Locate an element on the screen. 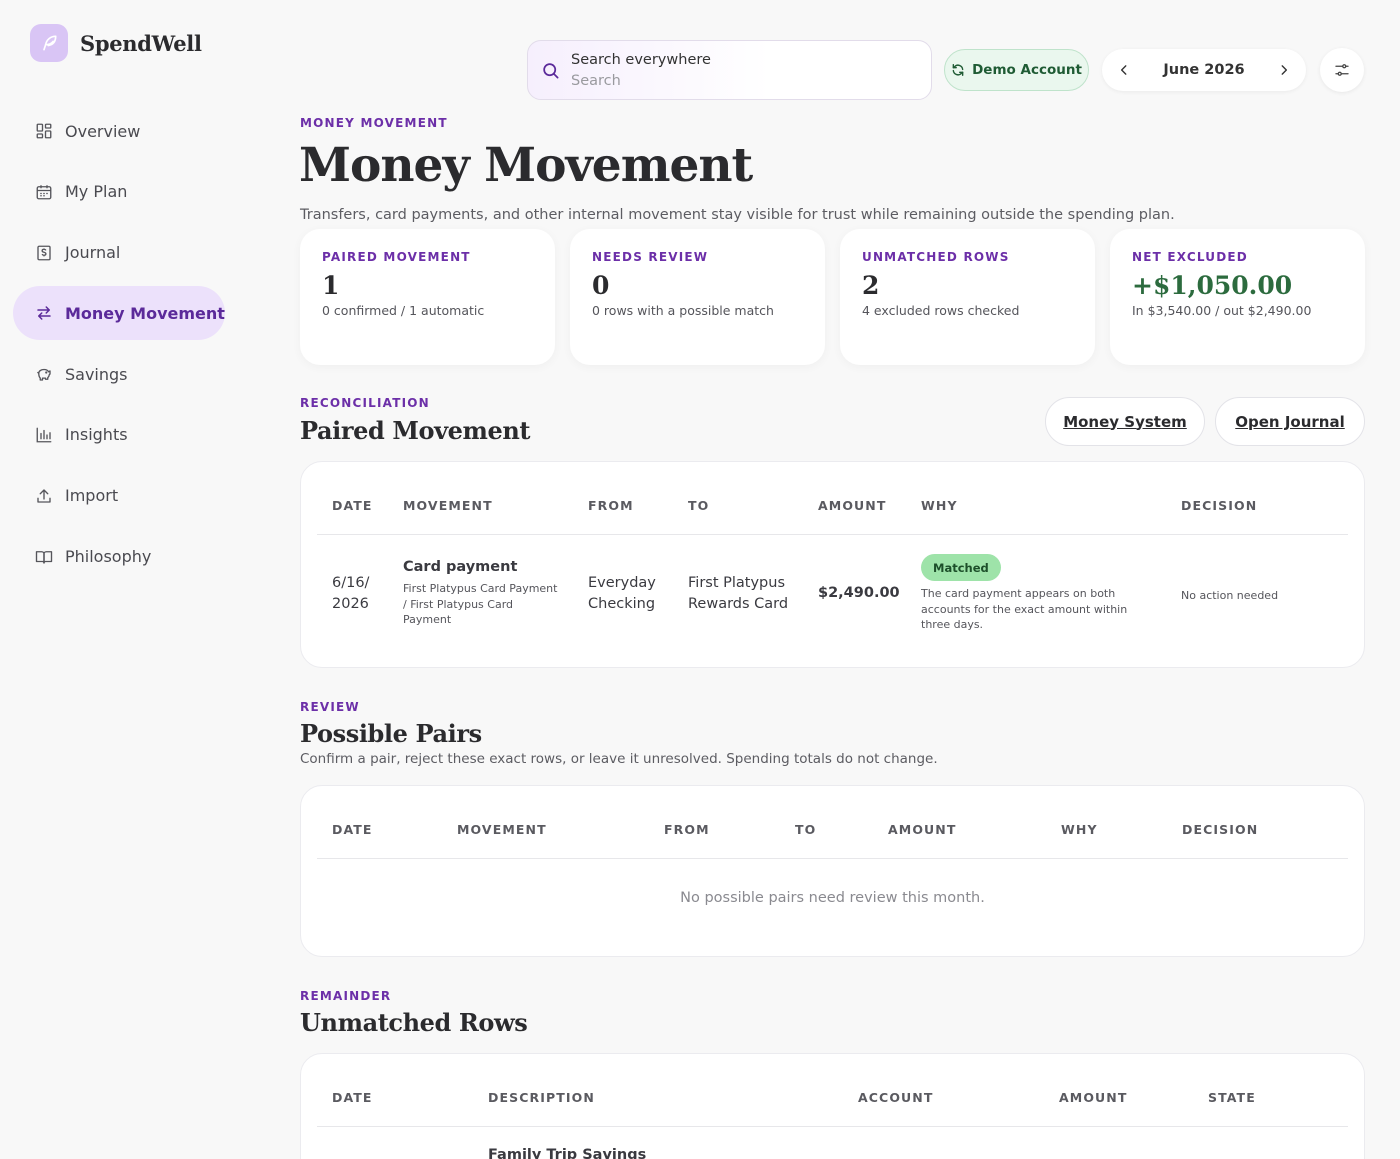  stat-value: +$1,050.00 is located at coordinates (1212, 285).